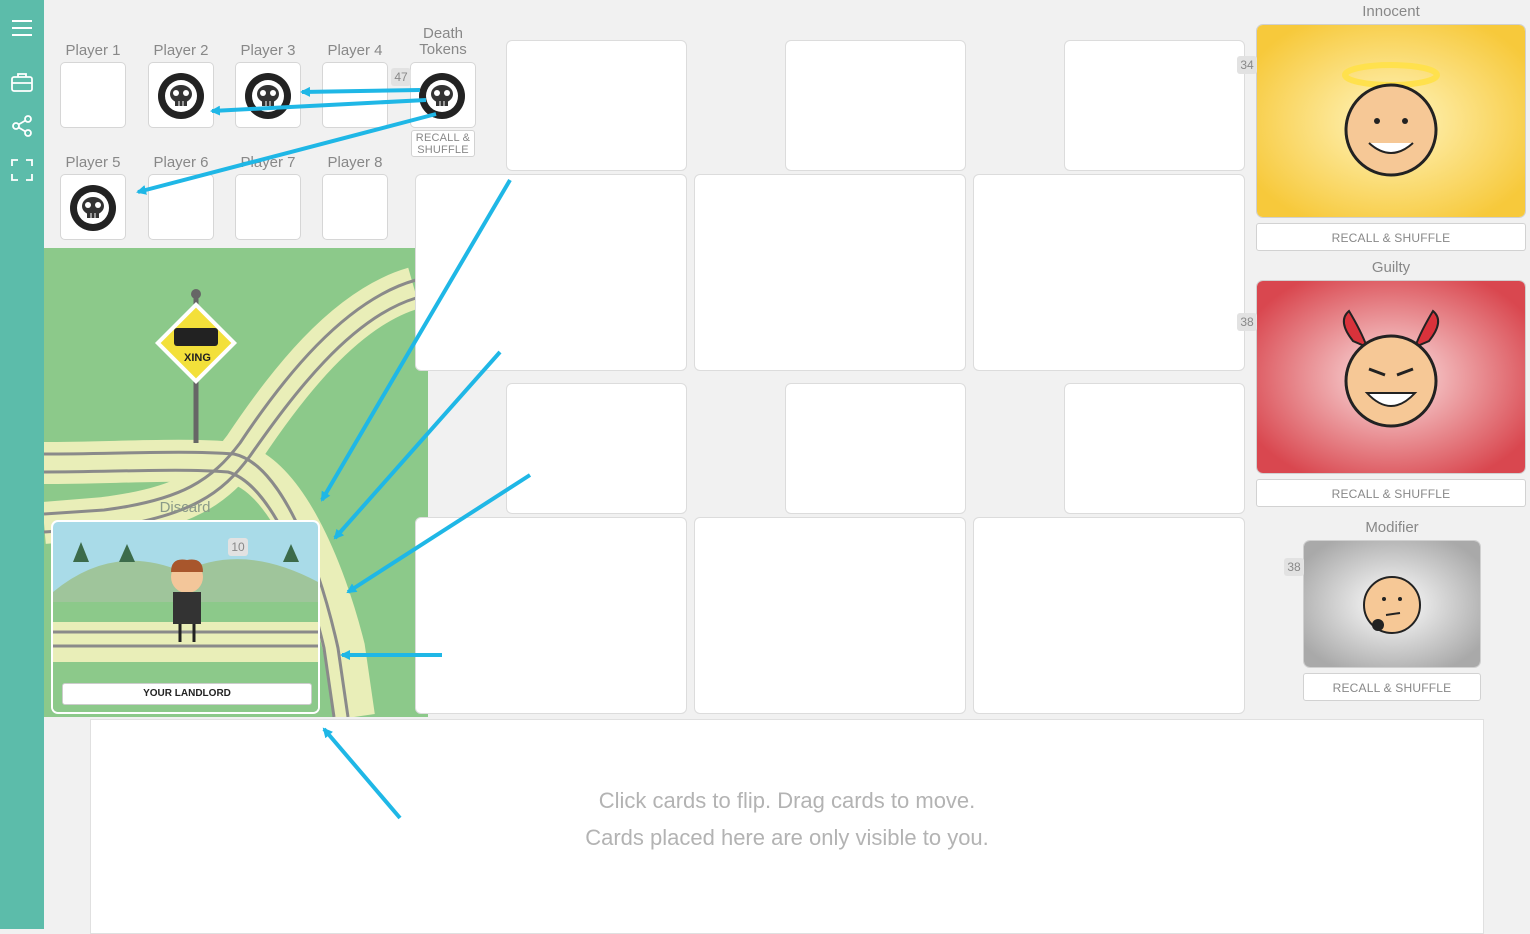  Describe the element at coordinates (181, 50) in the screenshot. I see `player-2-label: Player 2` at that location.